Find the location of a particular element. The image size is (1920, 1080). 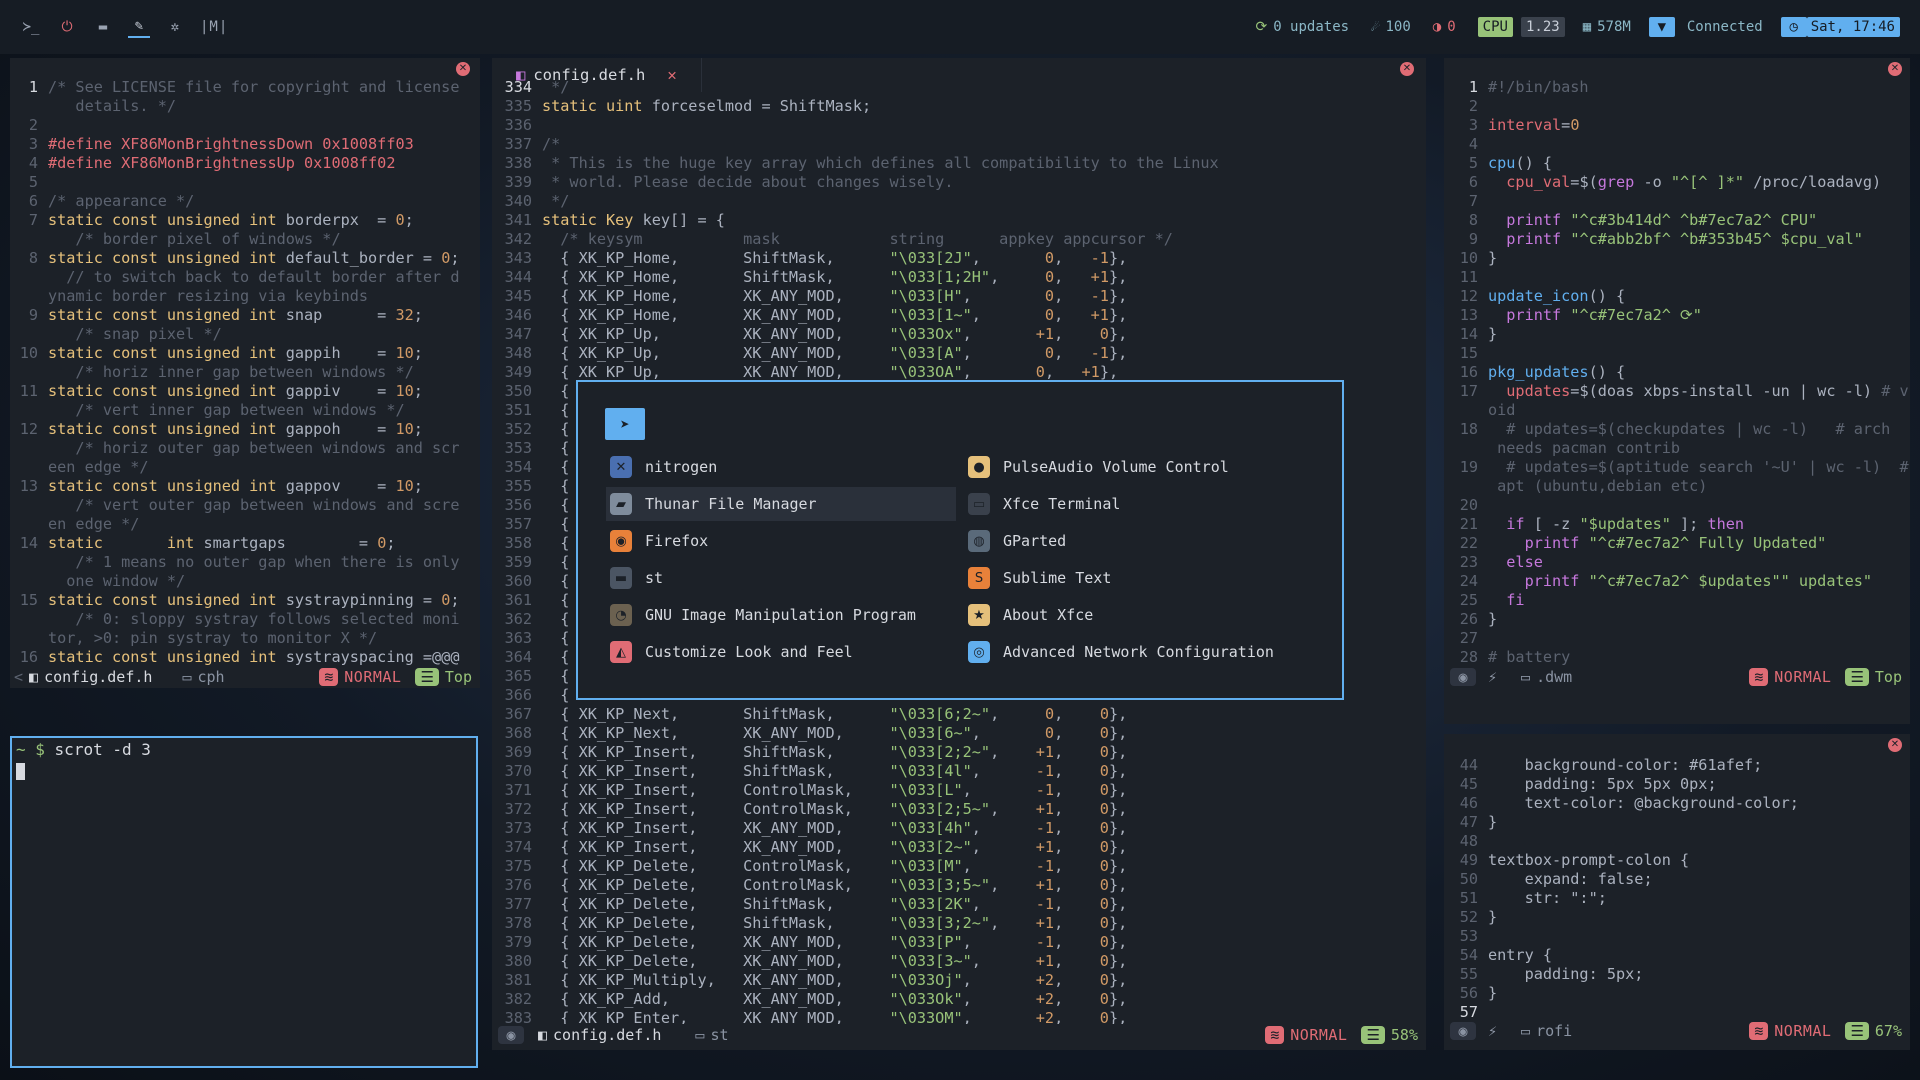

code-token: , is located at coordinates (1072, 258).